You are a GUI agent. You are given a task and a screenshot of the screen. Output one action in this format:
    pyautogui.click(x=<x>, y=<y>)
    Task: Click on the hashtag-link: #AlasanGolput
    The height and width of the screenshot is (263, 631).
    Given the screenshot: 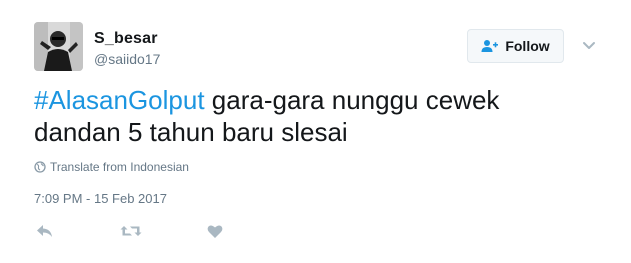 What is the action you would take?
    pyautogui.click(x=119, y=100)
    